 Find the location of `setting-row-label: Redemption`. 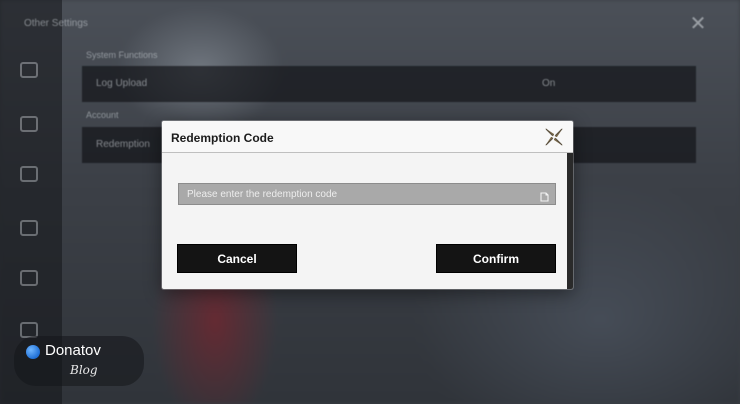

setting-row-label: Redemption is located at coordinates (123, 144).